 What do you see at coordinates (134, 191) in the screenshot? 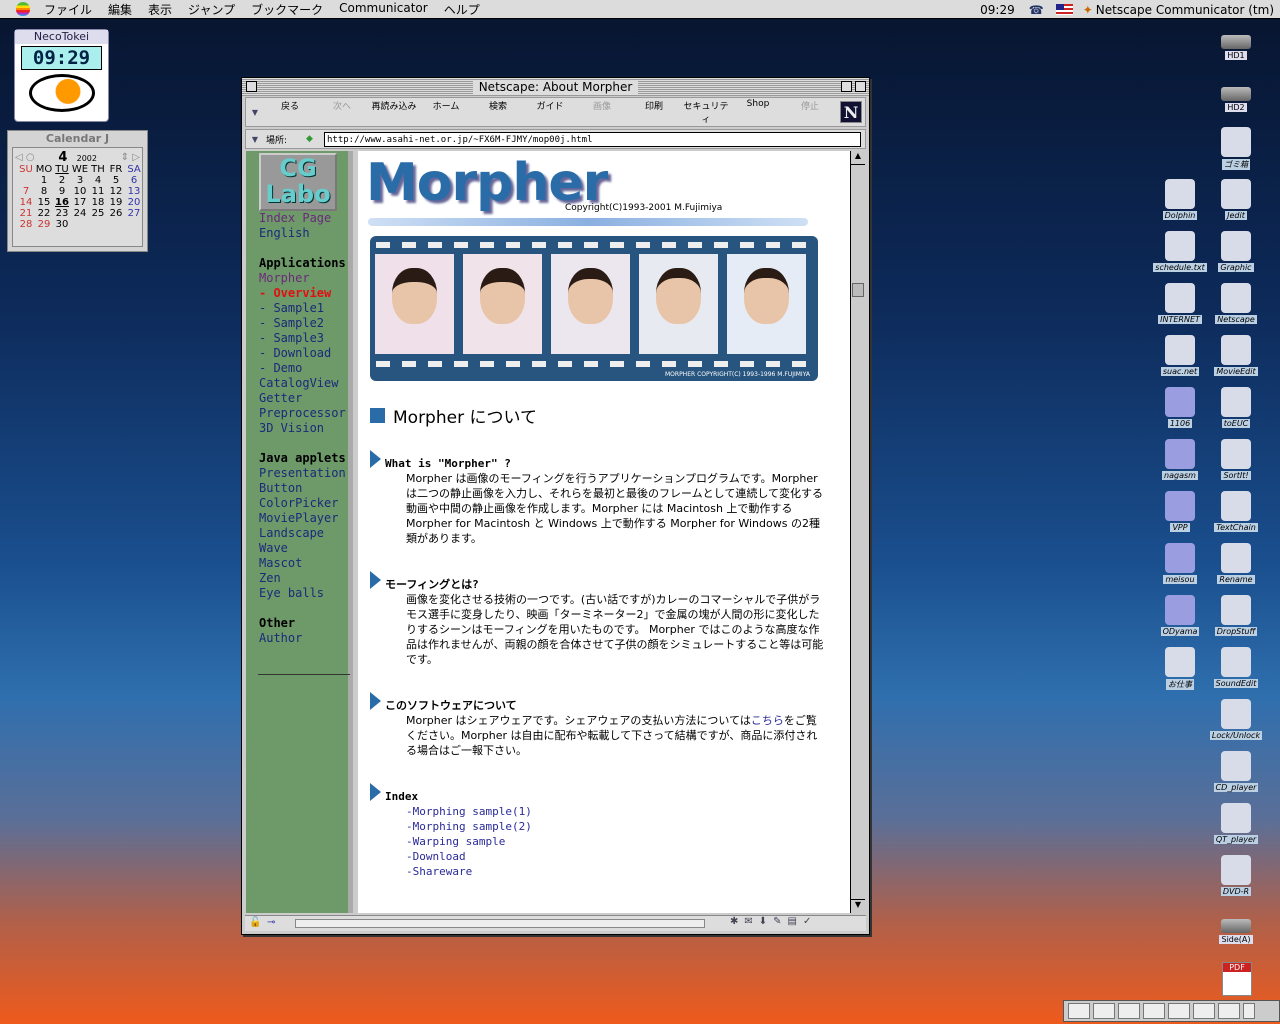
I see `calendar-day: 13` at bounding box center [134, 191].